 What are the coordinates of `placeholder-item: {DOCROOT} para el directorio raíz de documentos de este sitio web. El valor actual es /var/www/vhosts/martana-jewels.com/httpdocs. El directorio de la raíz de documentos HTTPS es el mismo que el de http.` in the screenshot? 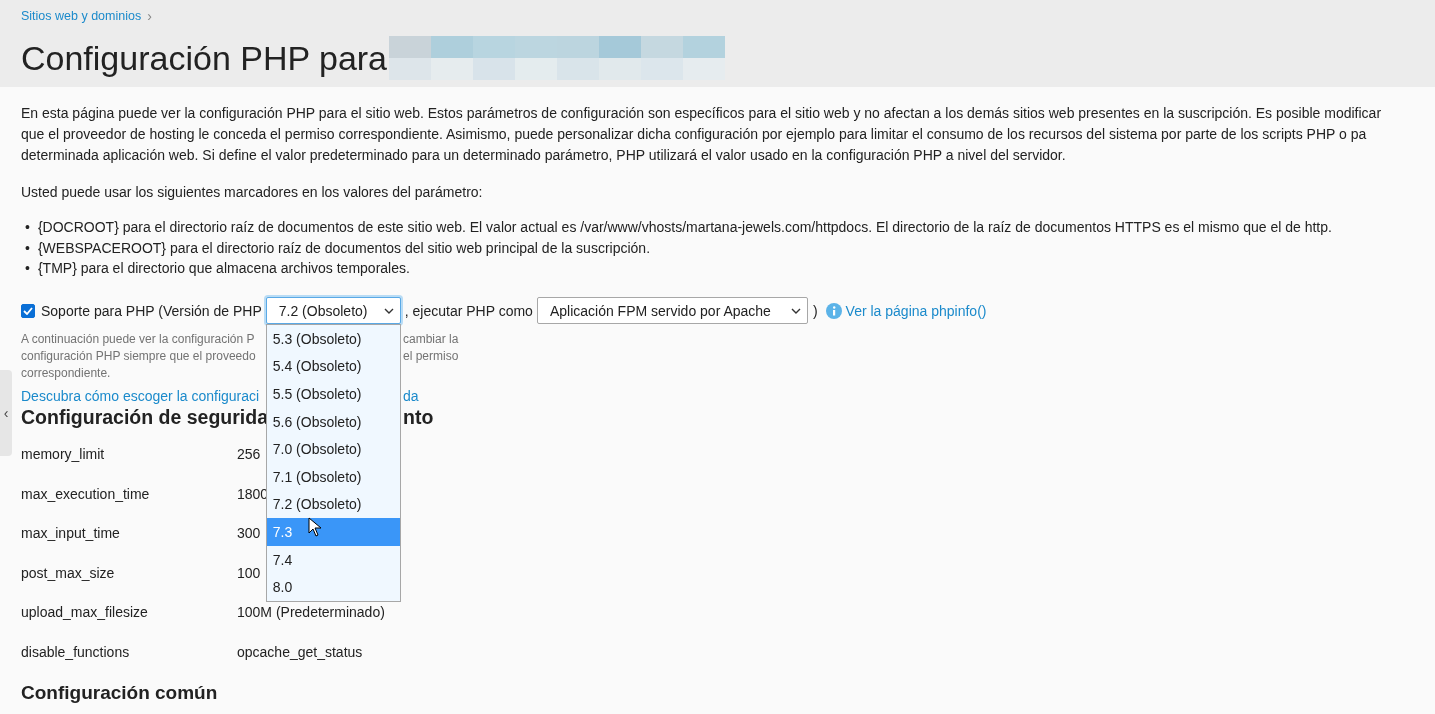 It's located at (684, 227).